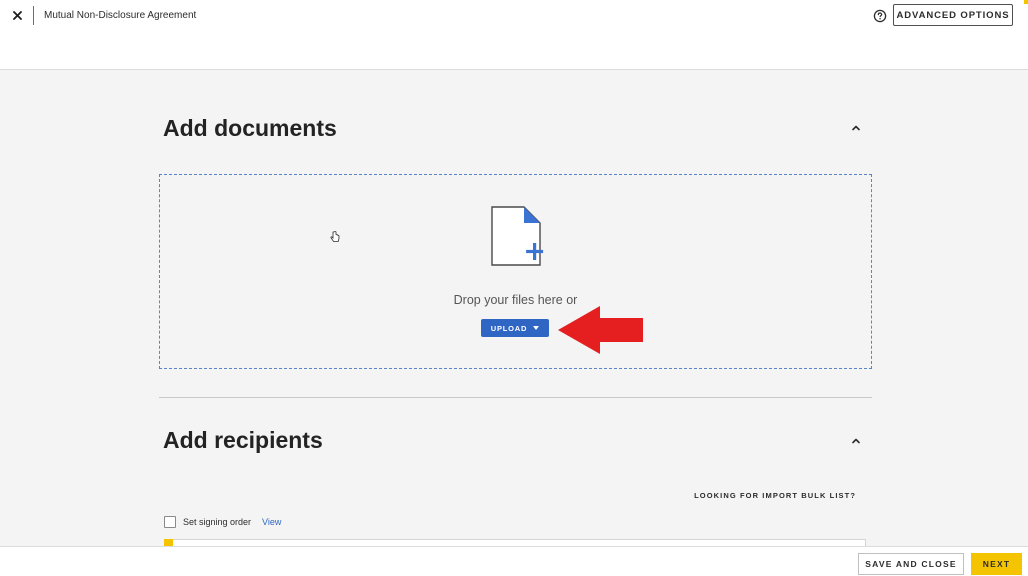 The image size is (1028, 576). Describe the element at coordinates (335, 236) in the screenshot. I see `hand-cursor-icon` at that location.